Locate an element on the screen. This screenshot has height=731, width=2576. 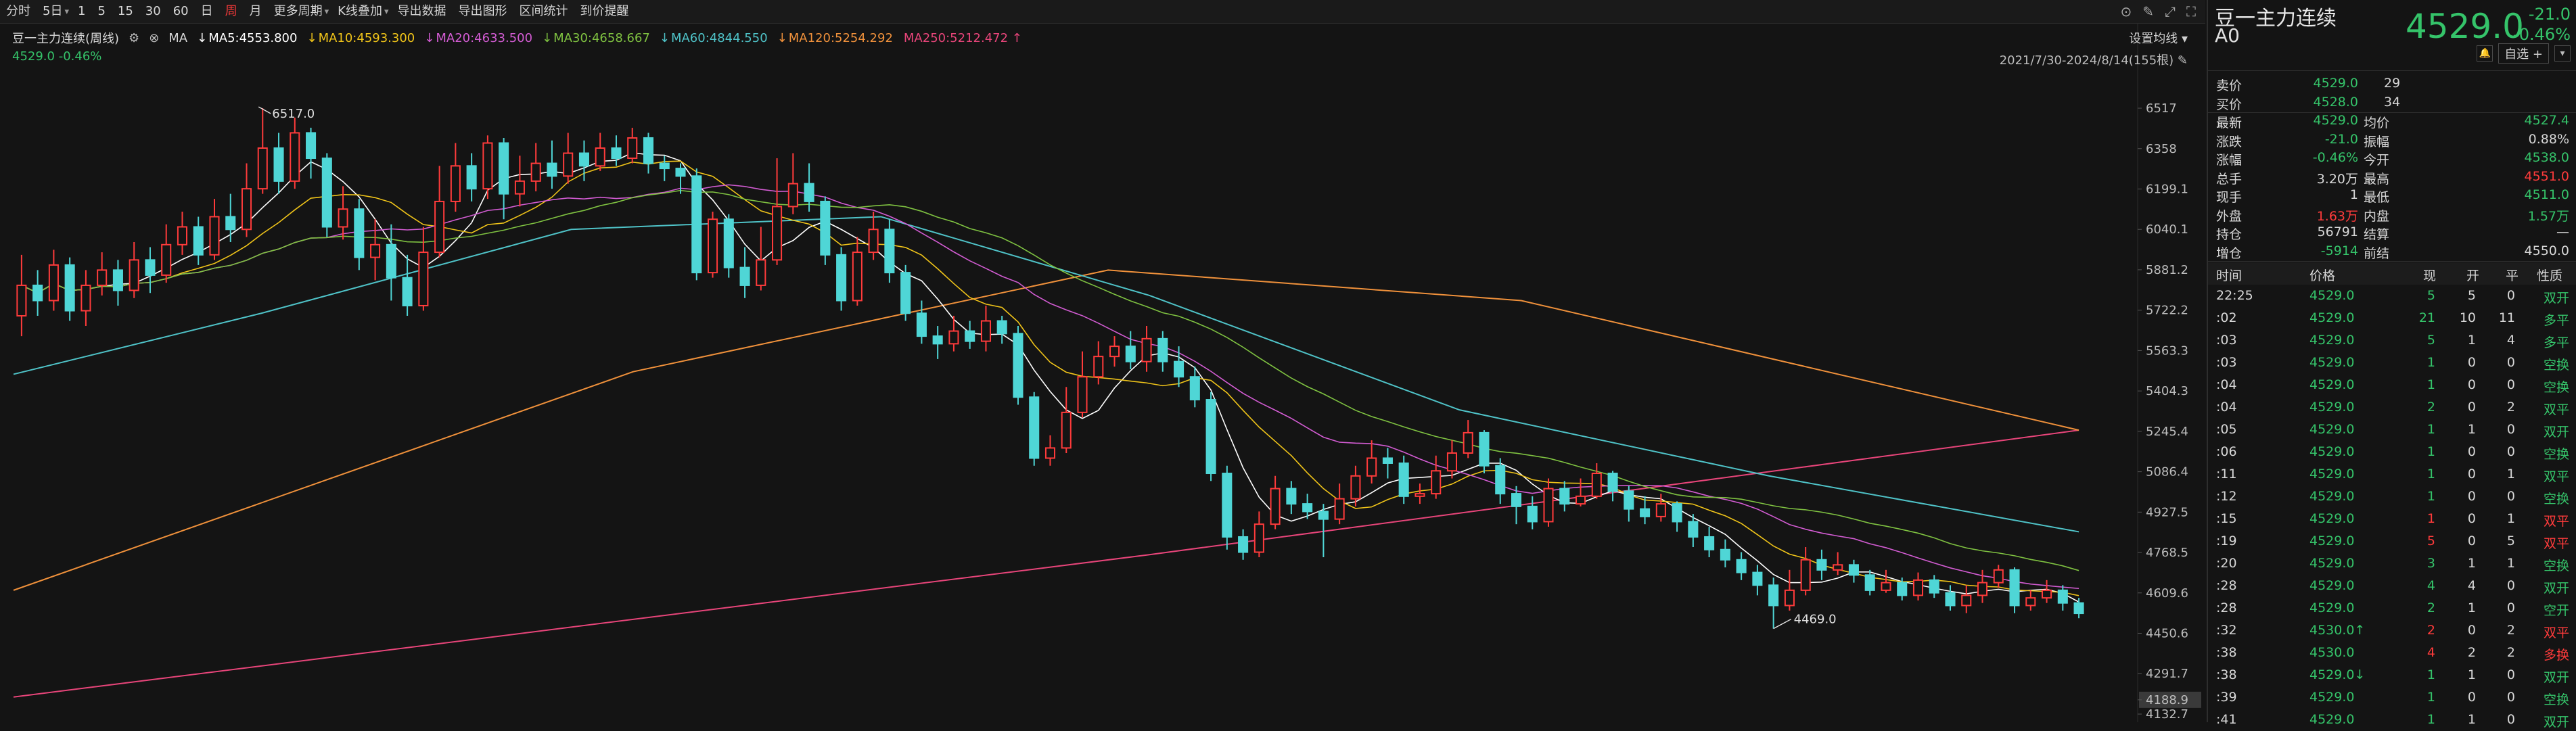
trade-time: :05 is located at coordinates (2226, 429).